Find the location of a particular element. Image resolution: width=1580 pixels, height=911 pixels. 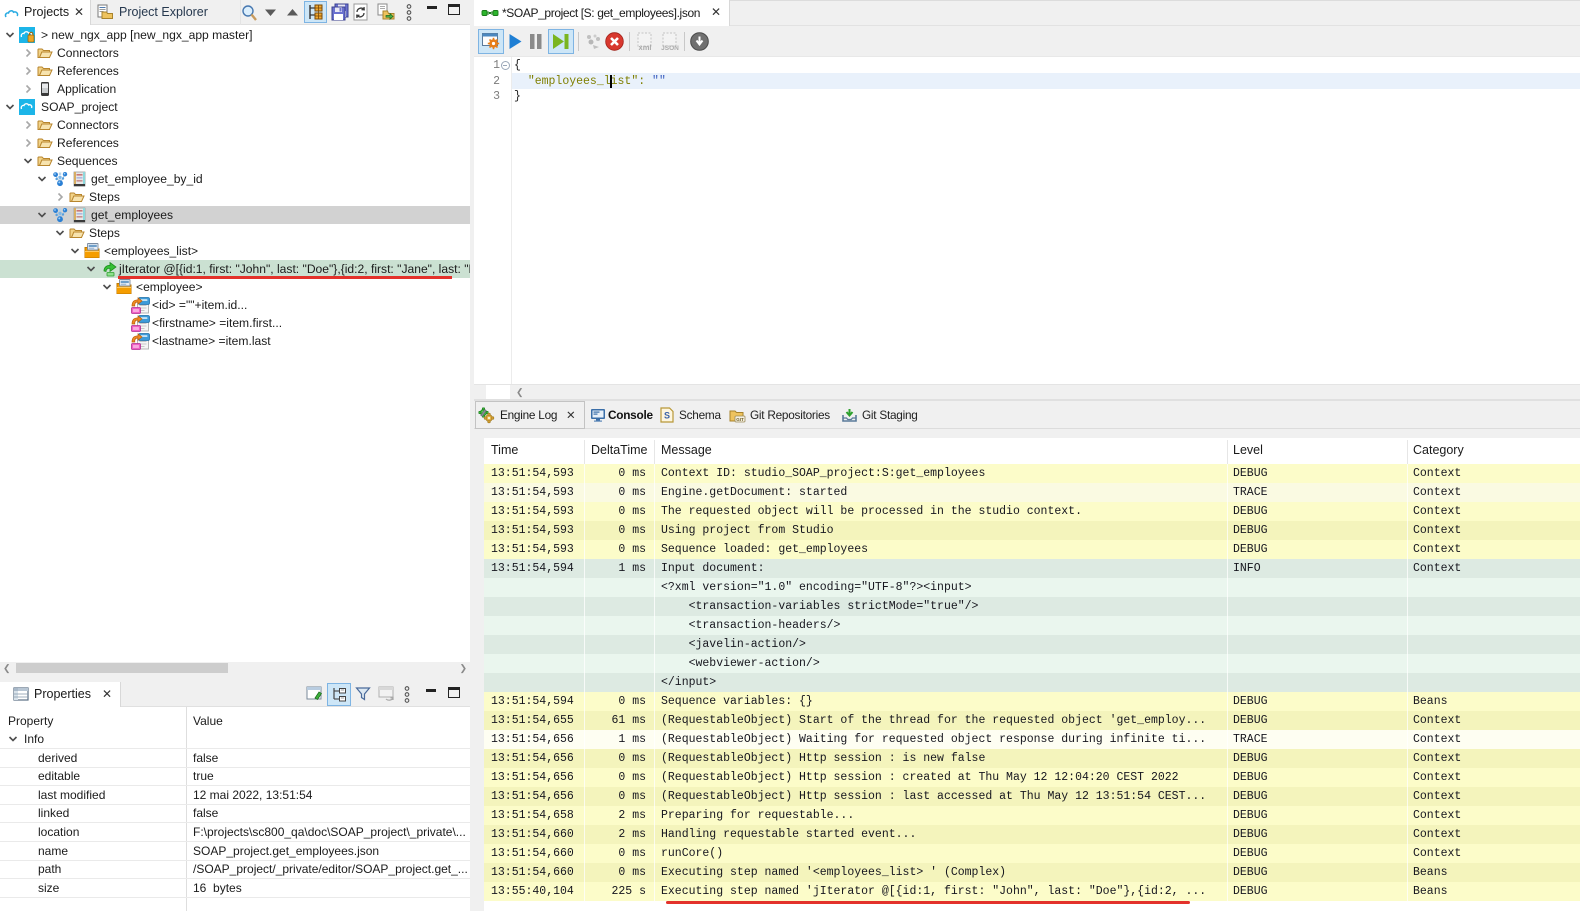

svg-text: GIT is located at coordinates (740, 419).